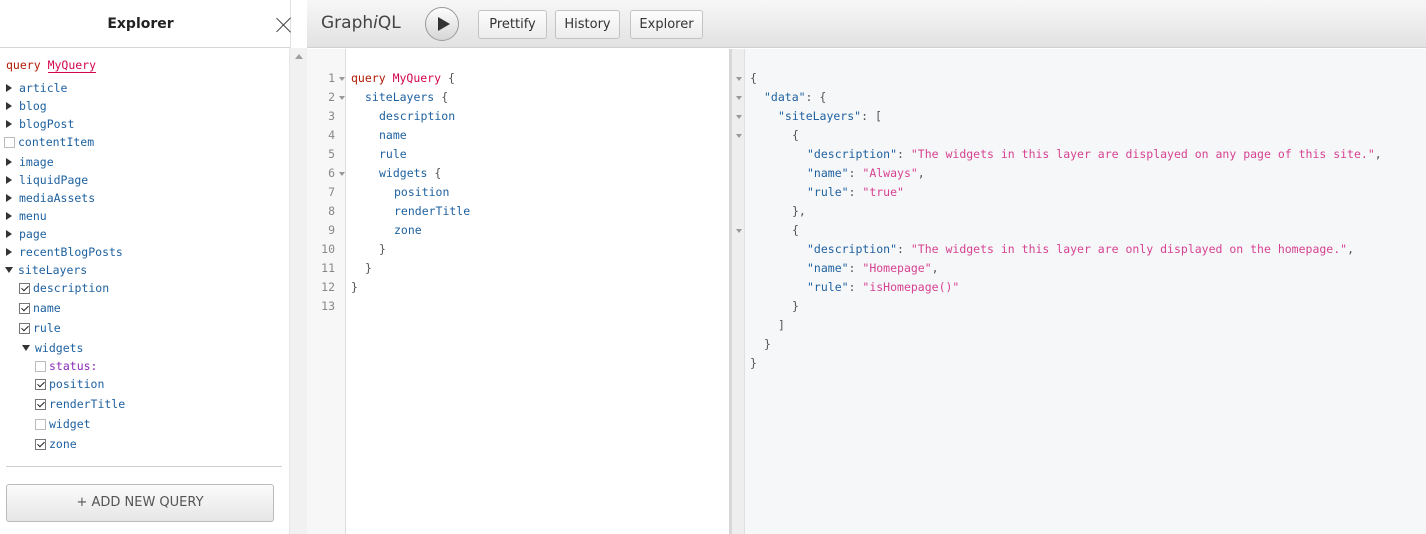  Describe the element at coordinates (26, 106) in the screenshot. I see `field-blog: blog` at that location.